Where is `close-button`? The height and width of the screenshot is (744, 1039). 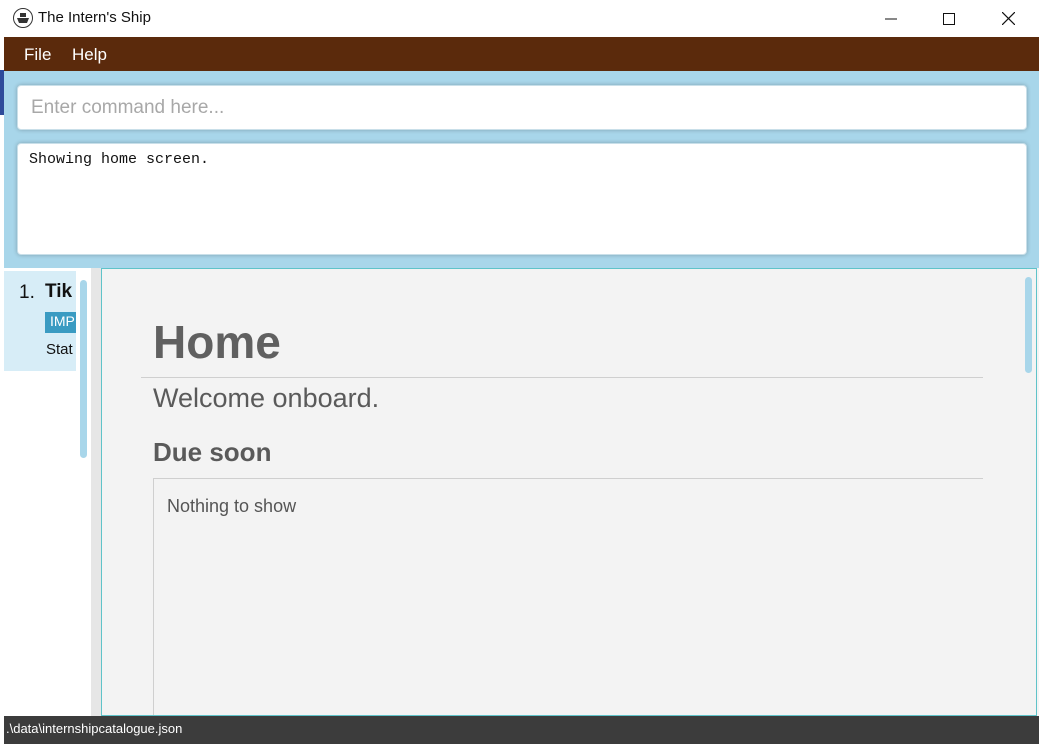 close-button is located at coordinates (1008, 18).